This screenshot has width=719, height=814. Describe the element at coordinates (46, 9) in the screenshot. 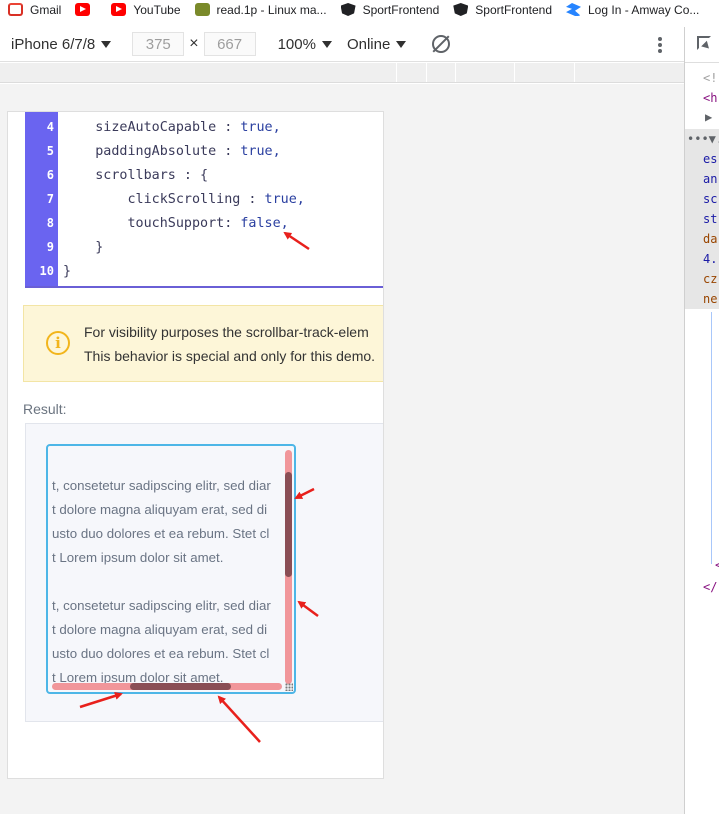

I see `bookmark-label: Gmail` at that location.